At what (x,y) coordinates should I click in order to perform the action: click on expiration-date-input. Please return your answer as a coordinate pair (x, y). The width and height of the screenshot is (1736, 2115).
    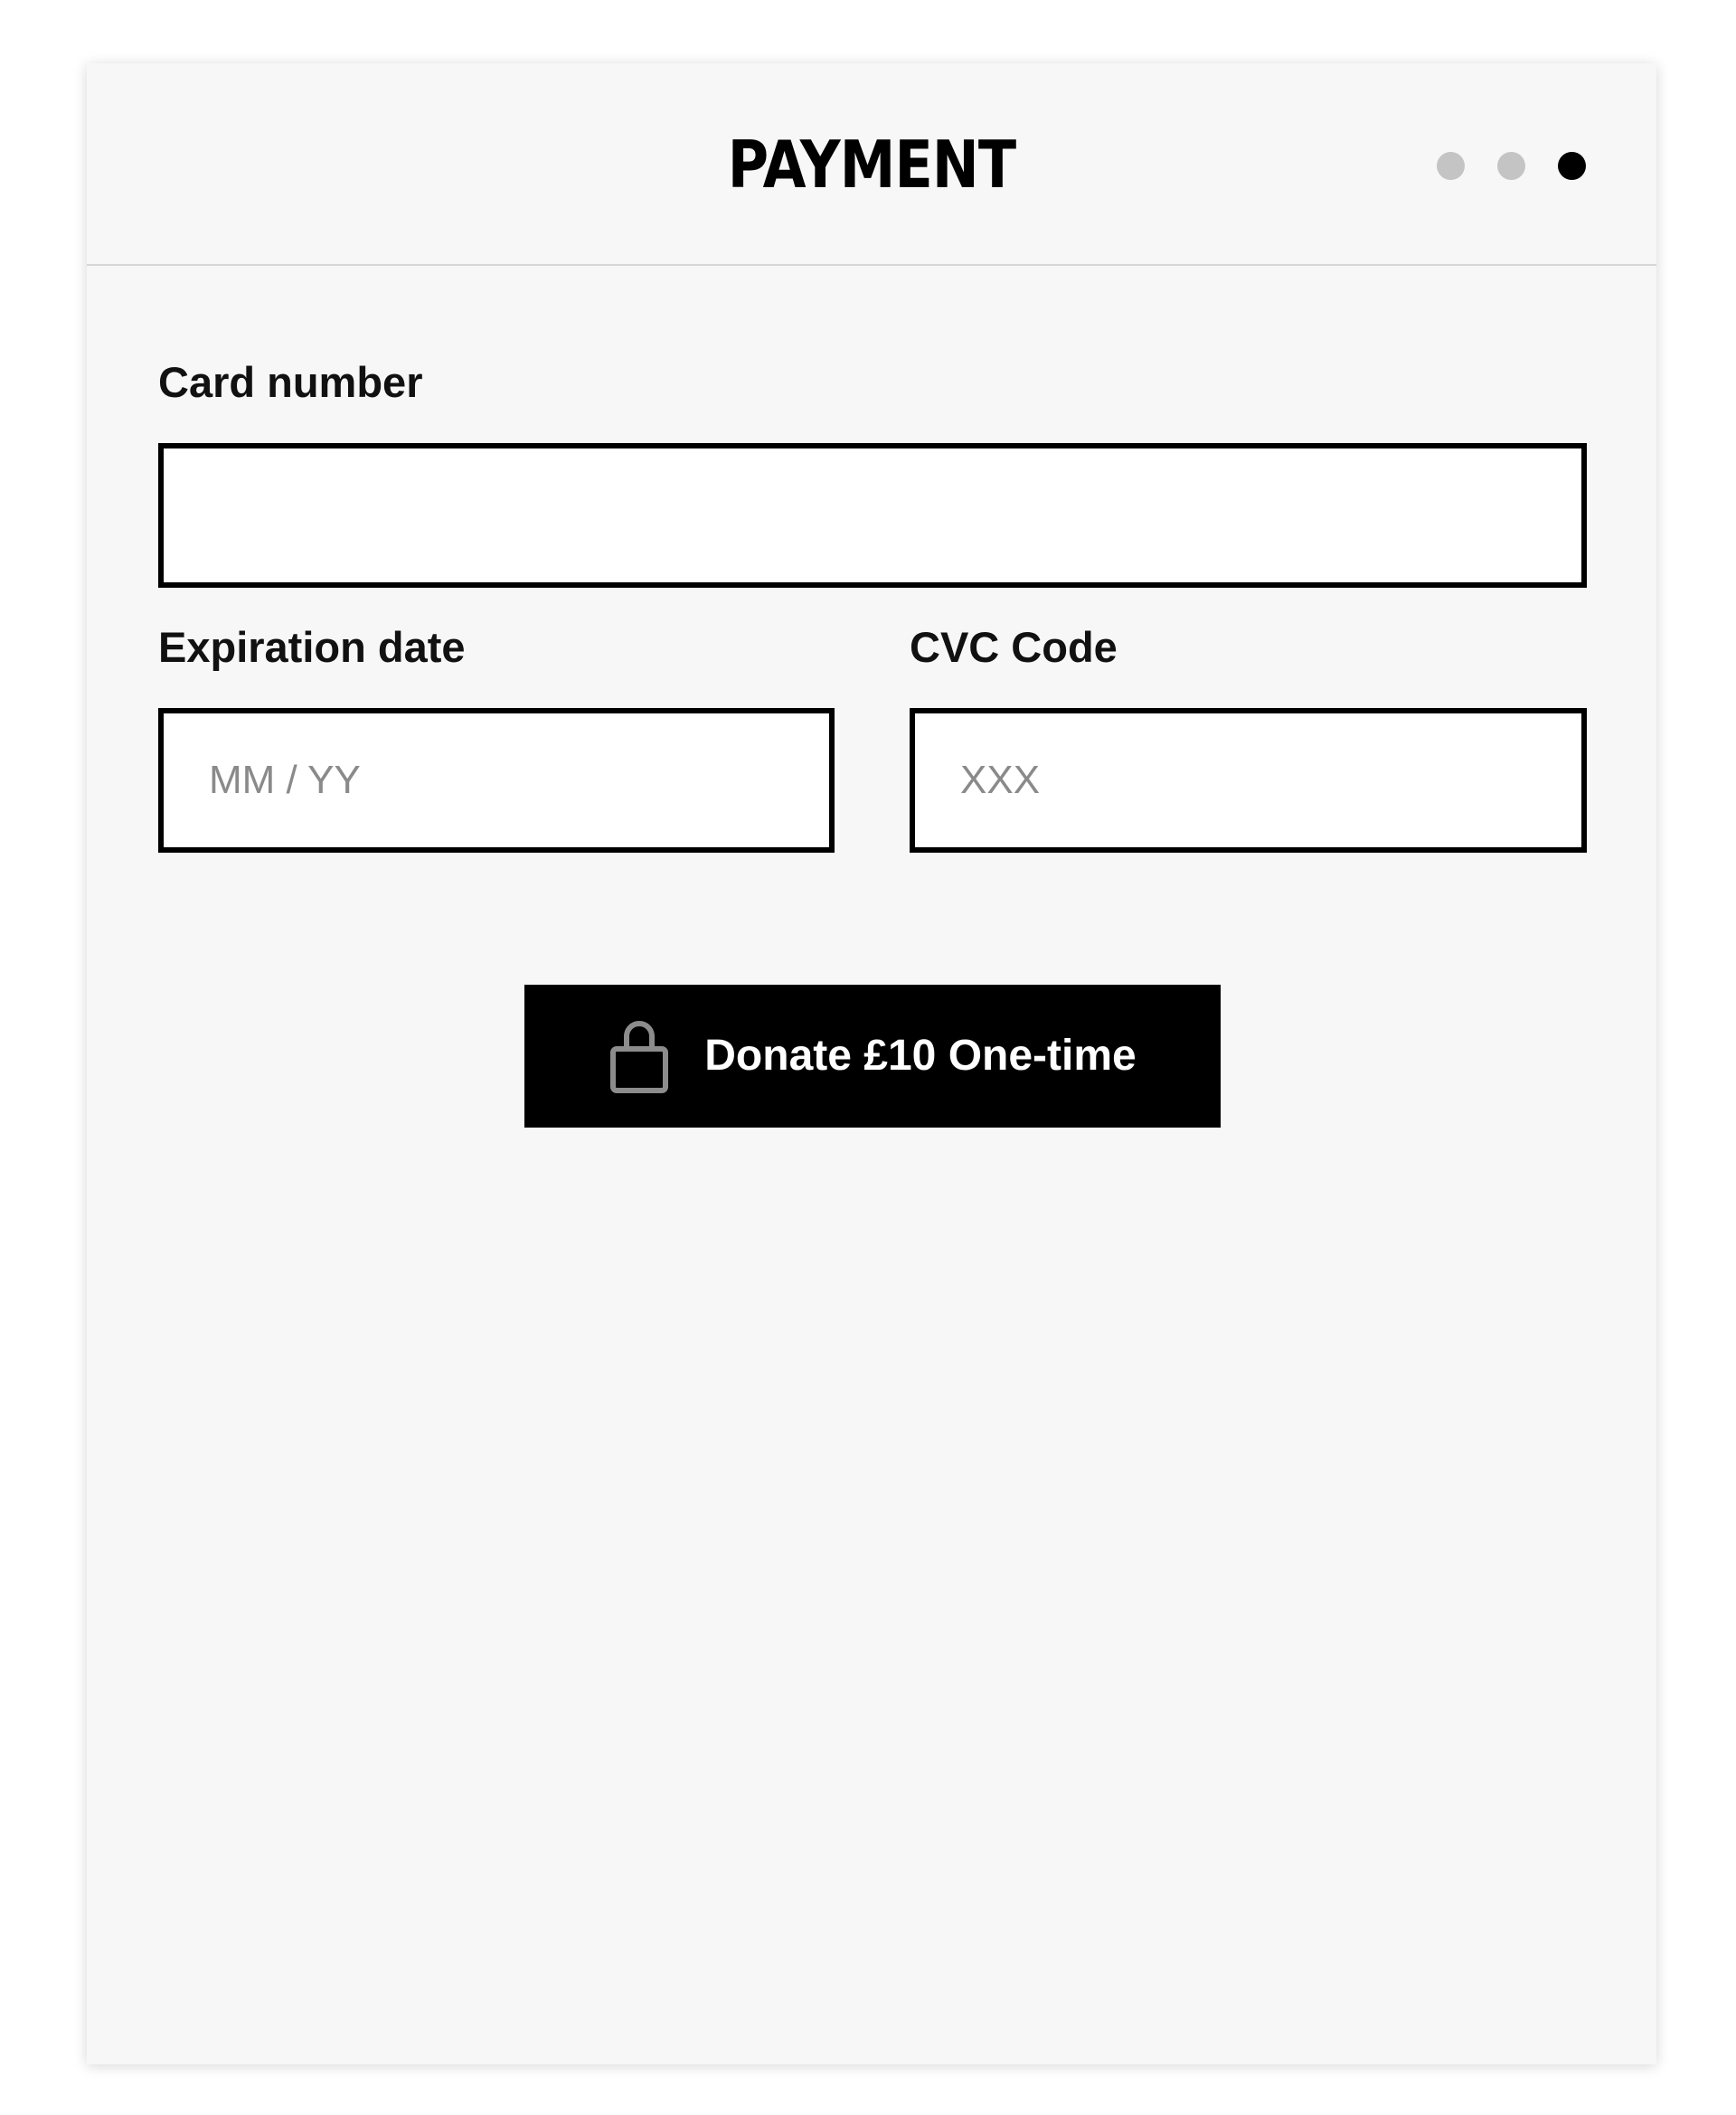
    Looking at the image, I should click on (497, 780).